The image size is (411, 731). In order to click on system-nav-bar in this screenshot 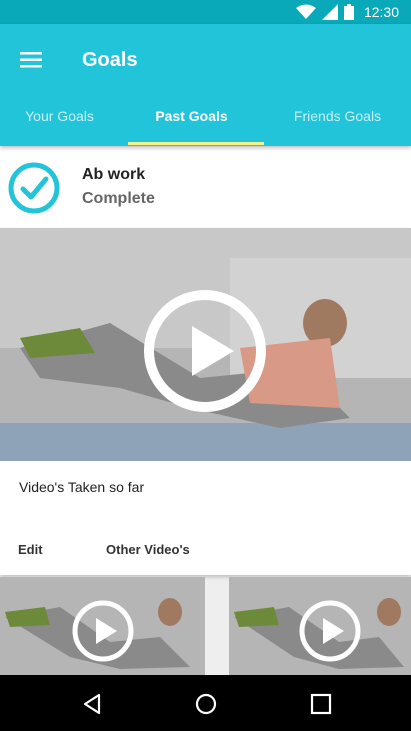, I will do `click(205, 703)`.